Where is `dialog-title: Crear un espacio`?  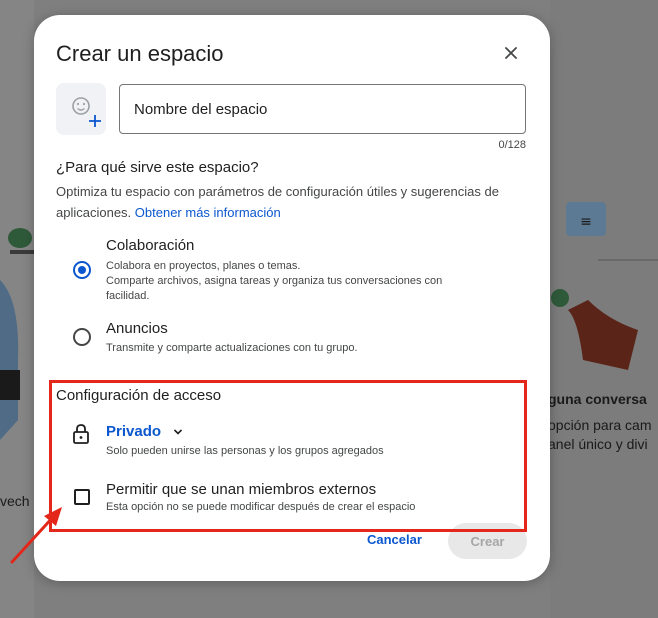 dialog-title: Crear un espacio is located at coordinates (140, 53).